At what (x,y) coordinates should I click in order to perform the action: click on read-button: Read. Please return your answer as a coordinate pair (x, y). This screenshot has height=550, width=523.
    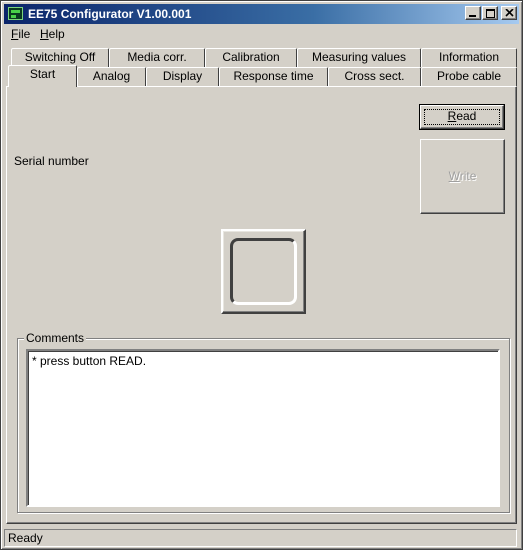
    Looking at the image, I should click on (462, 117).